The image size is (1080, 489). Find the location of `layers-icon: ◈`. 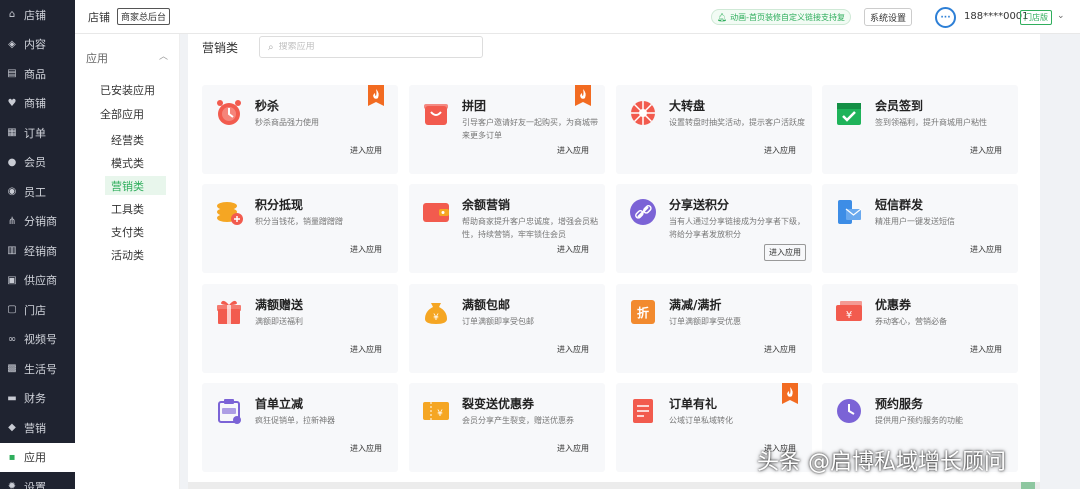

layers-icon: ◈ is located at coordinates (12, 44).